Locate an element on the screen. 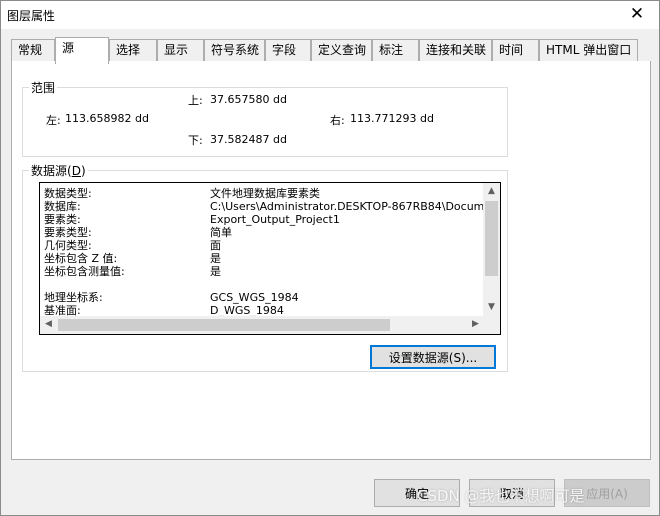 The height and width of the screenshot is (516, 660). scrollbar-corner is located at coordinates (491, 325).